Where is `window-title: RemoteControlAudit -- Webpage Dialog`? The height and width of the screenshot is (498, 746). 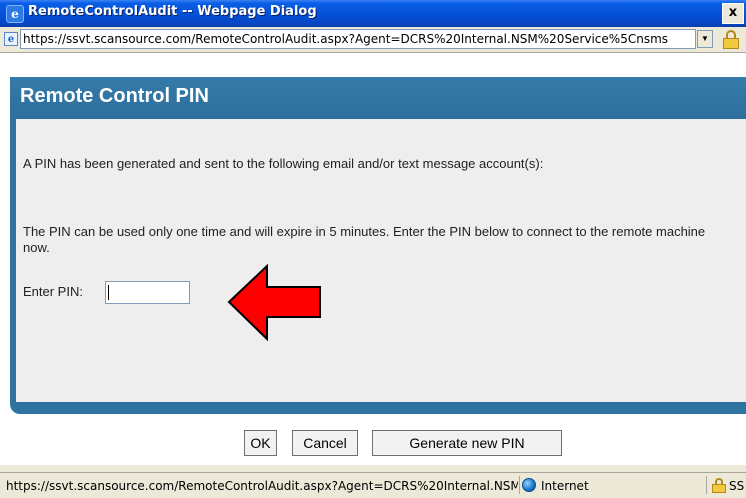
window-title: RemoteControlAudit -- Webpage Dialog is located at coordinates (172, 11).